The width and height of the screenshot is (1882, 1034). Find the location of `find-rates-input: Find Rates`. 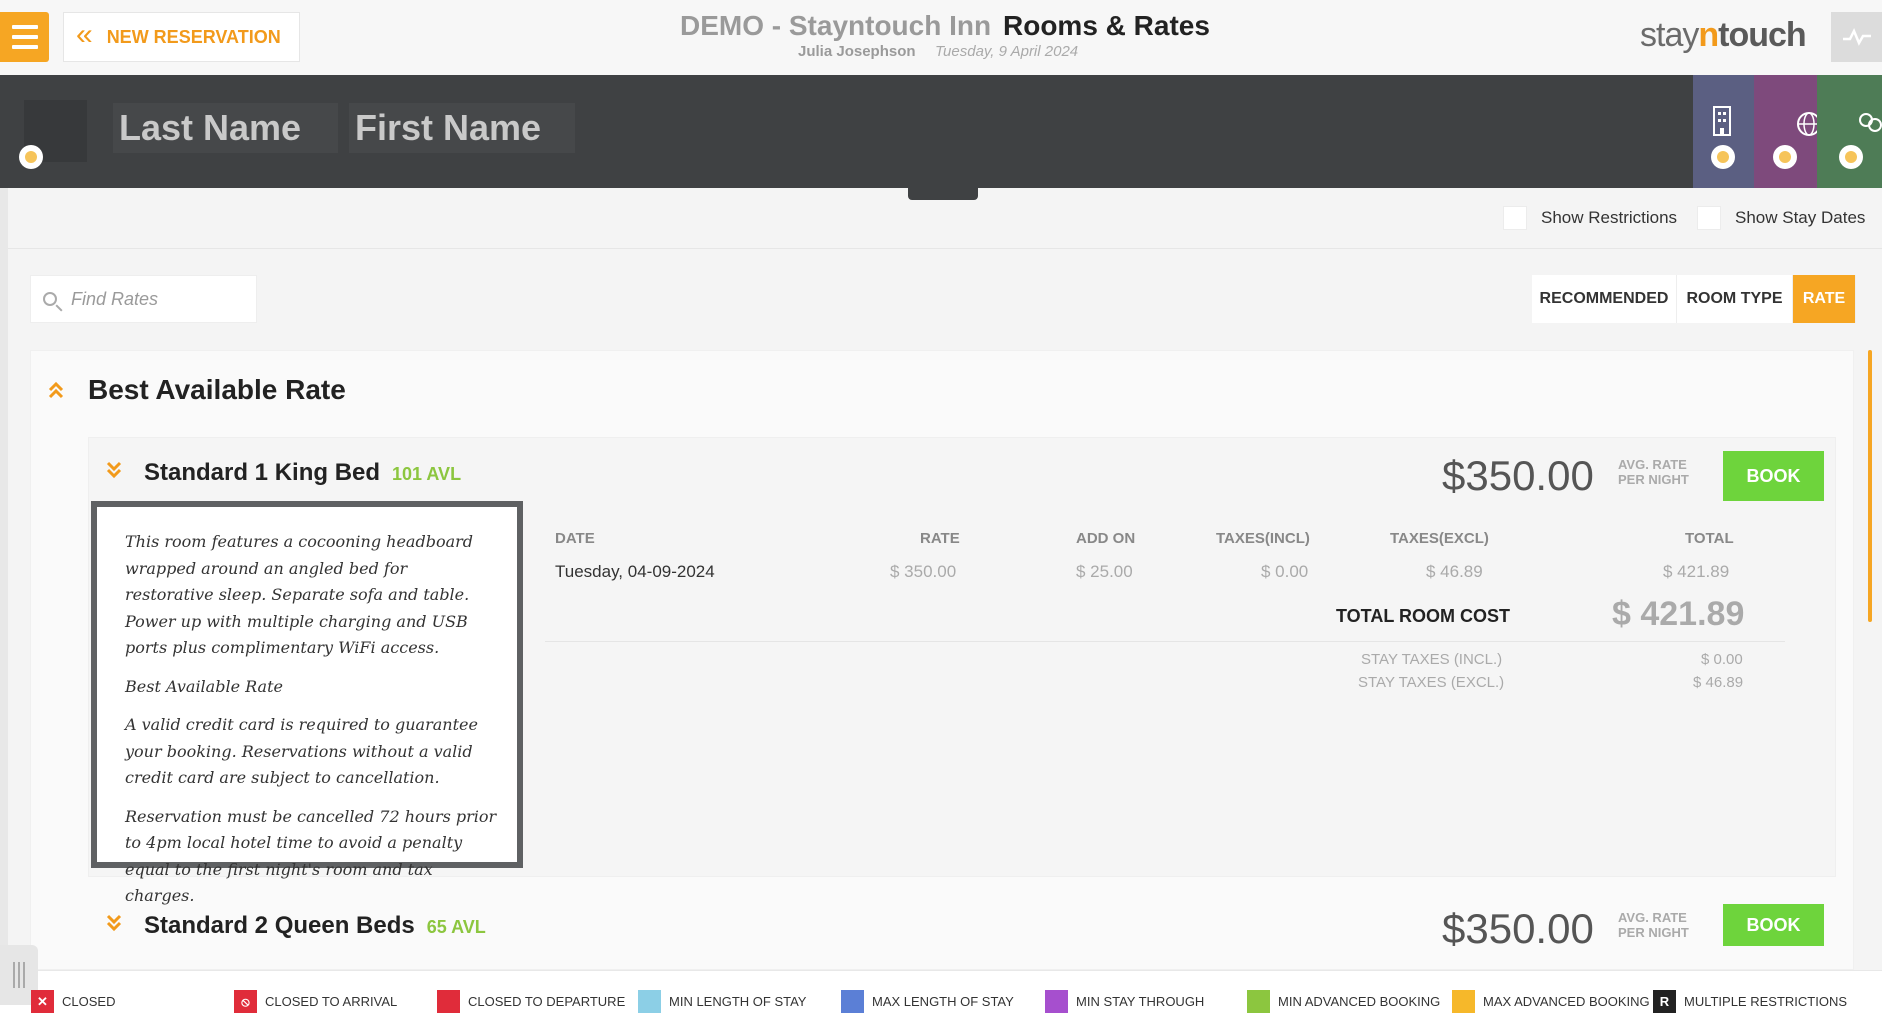

find-rates-input: Find Rates is located at coordinates (143, 299).